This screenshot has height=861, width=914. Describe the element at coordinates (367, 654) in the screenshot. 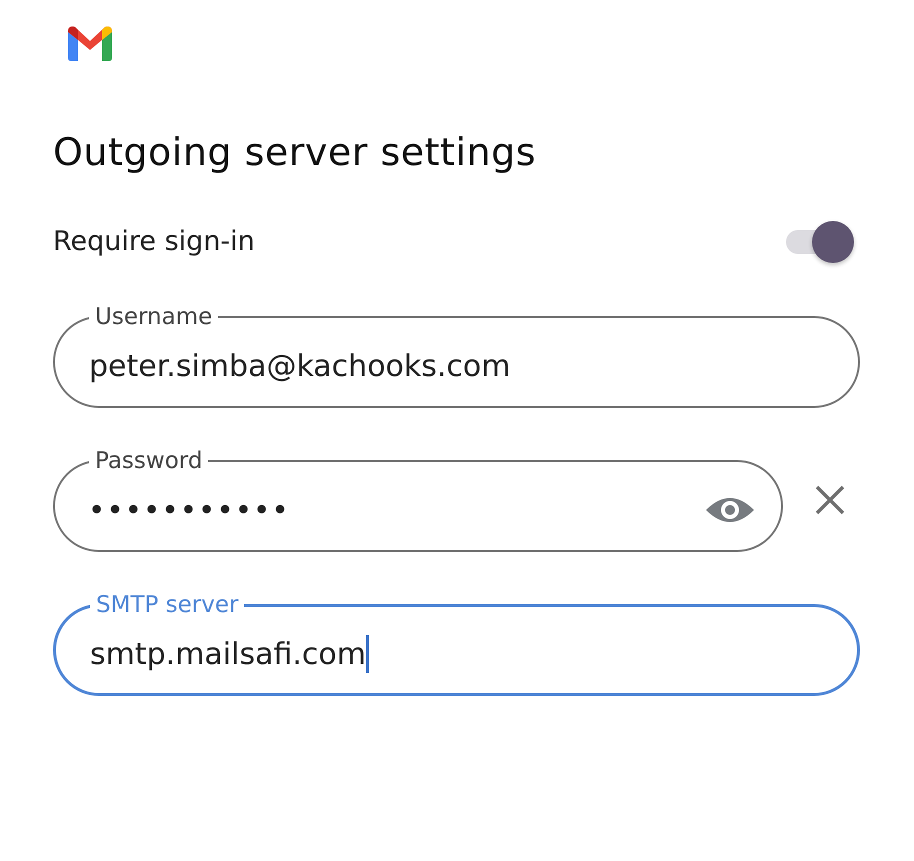

I see `text-cursor` at that location.